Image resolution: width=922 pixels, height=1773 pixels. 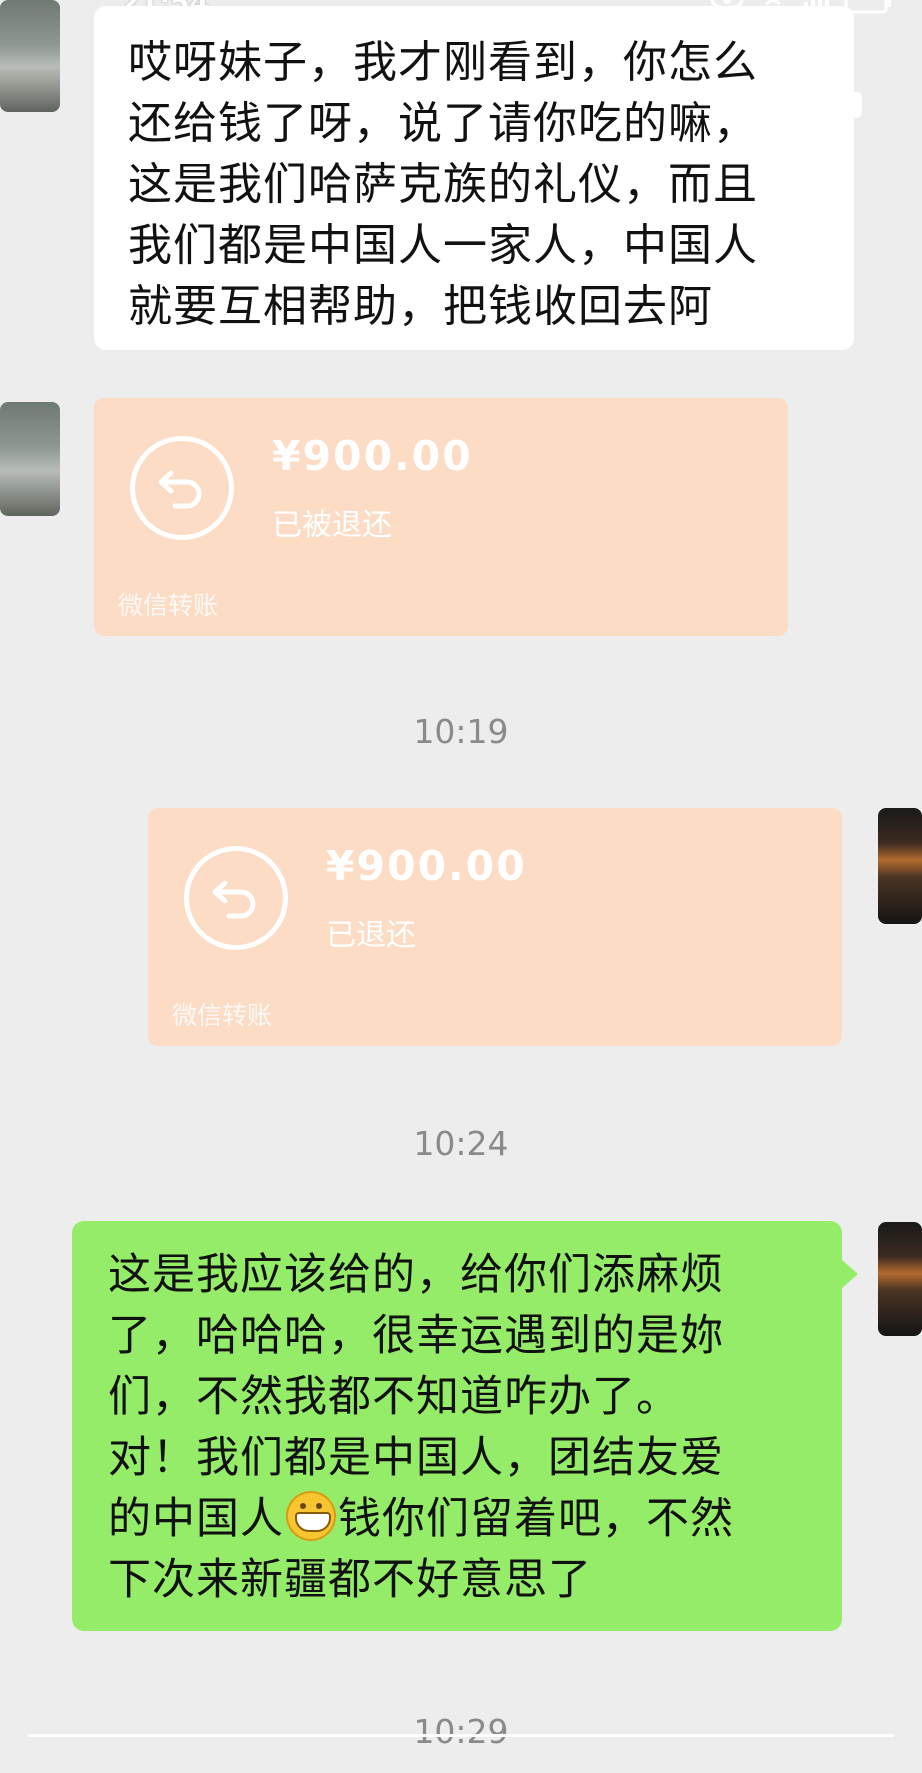 I want to click on transfer-status: 已退还, so click(x=371, y=935).